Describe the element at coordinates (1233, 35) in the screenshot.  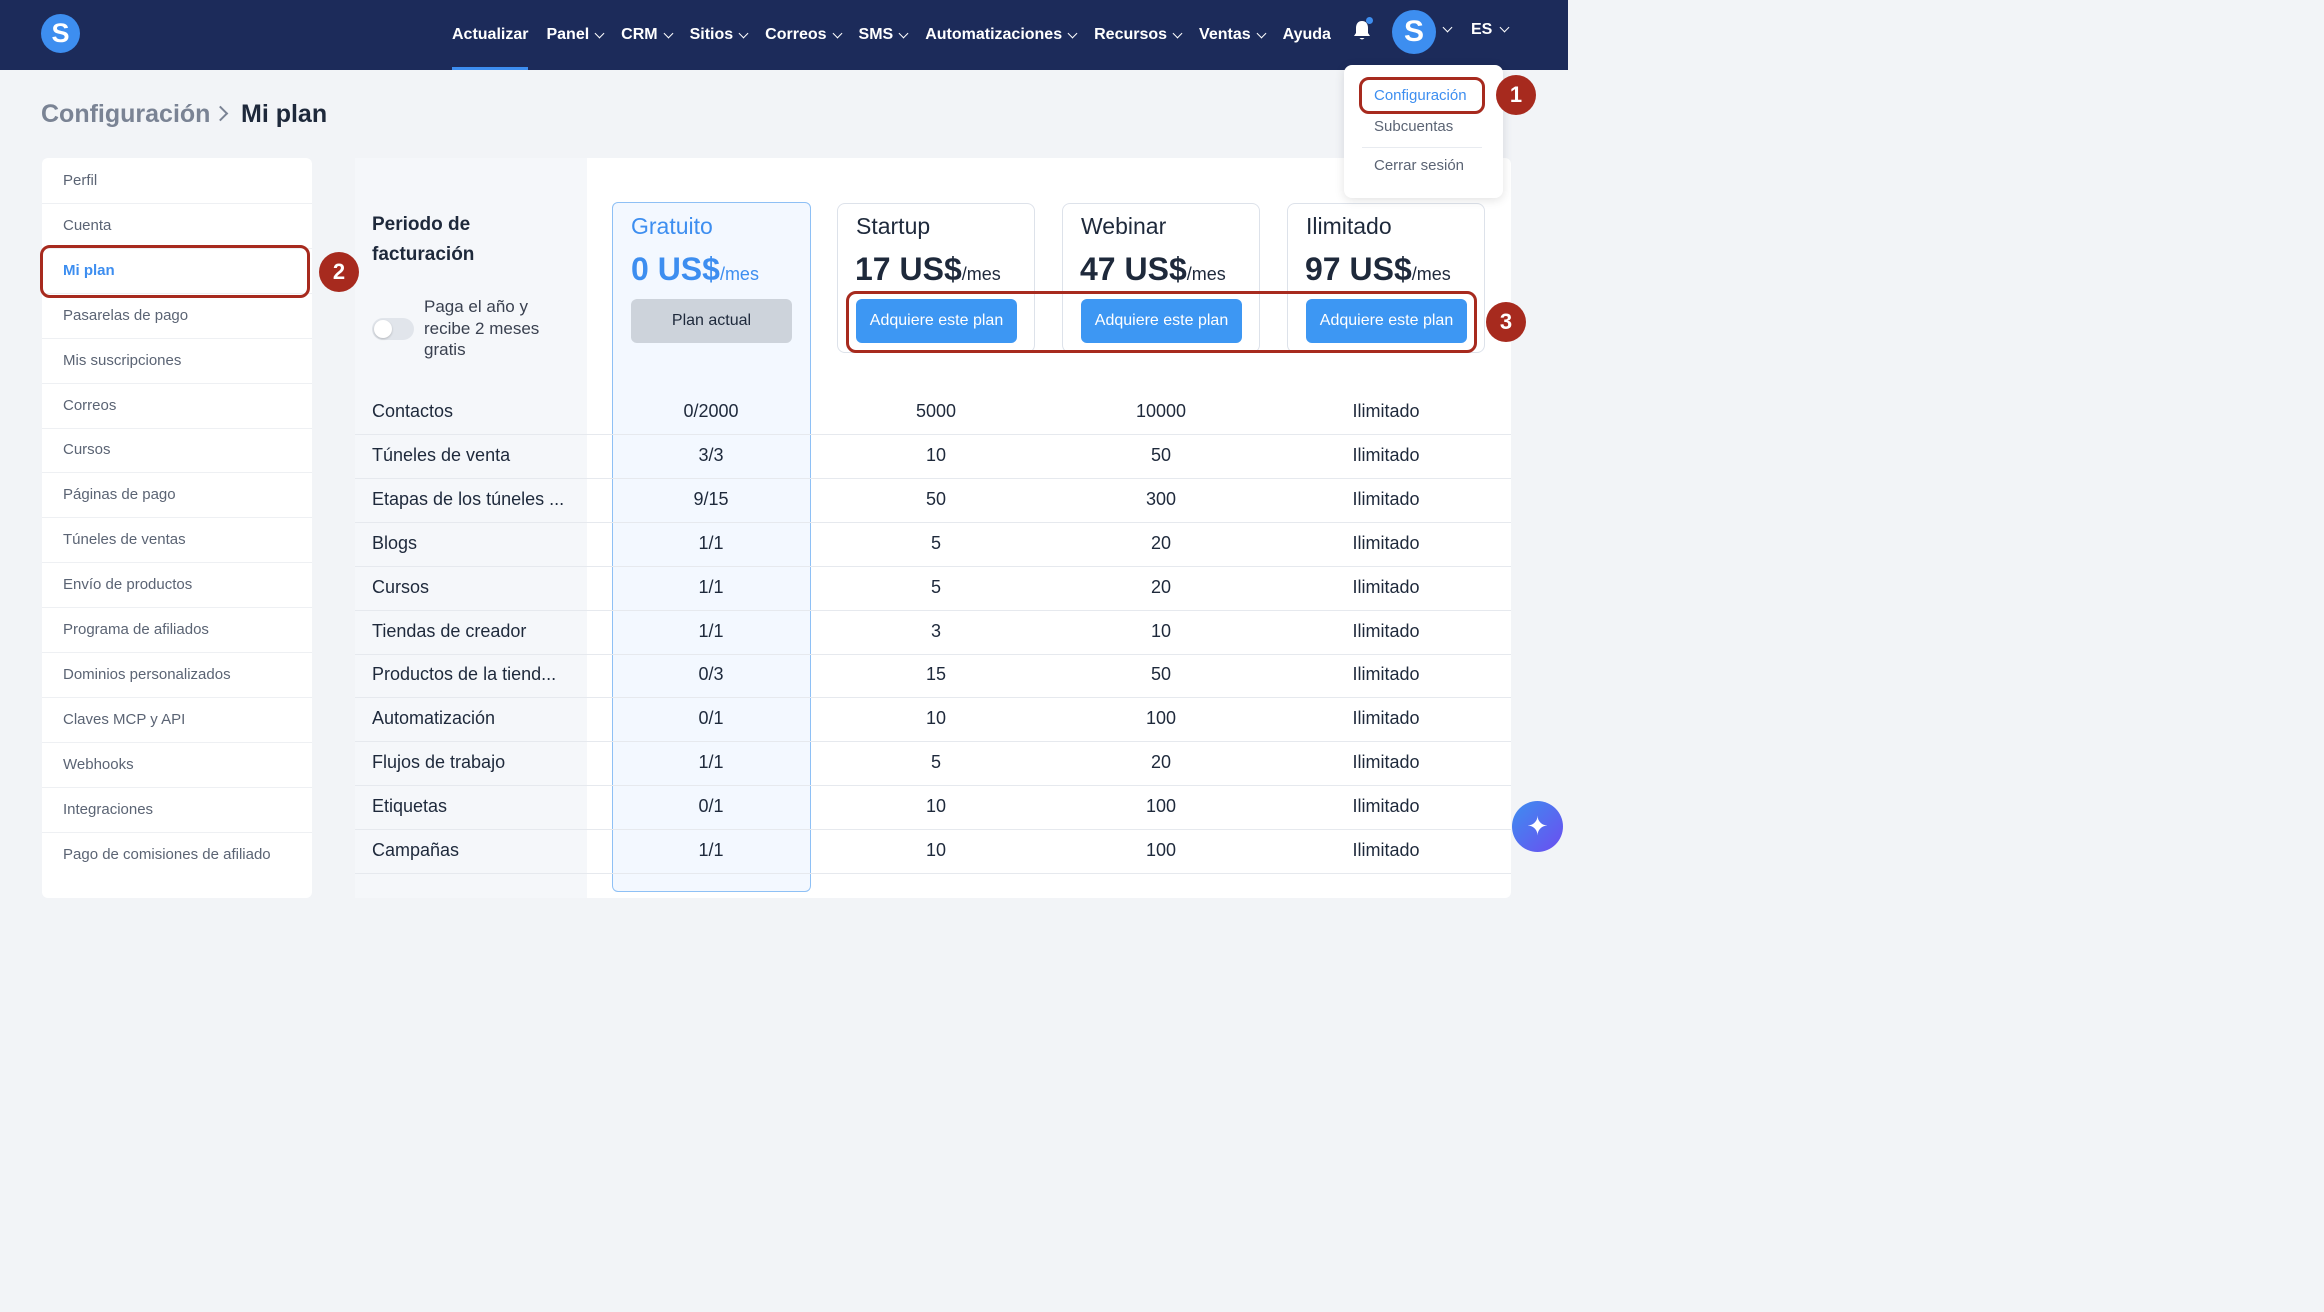
I see `nav-item-ventas: Ventas` at that location.